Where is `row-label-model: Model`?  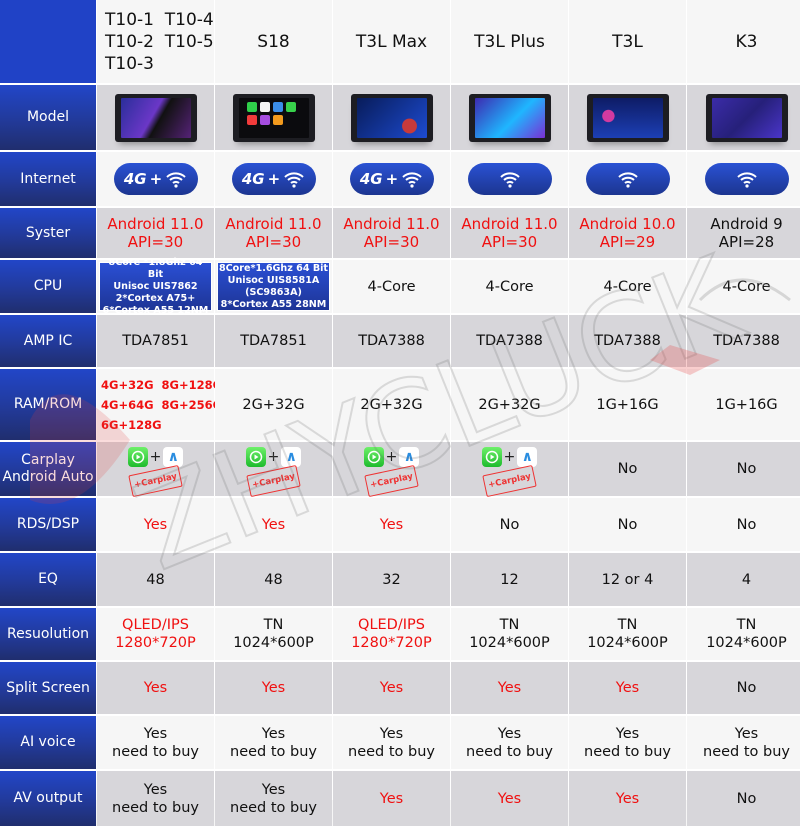
row-label-model: Model is located at coordinates (48, 117).